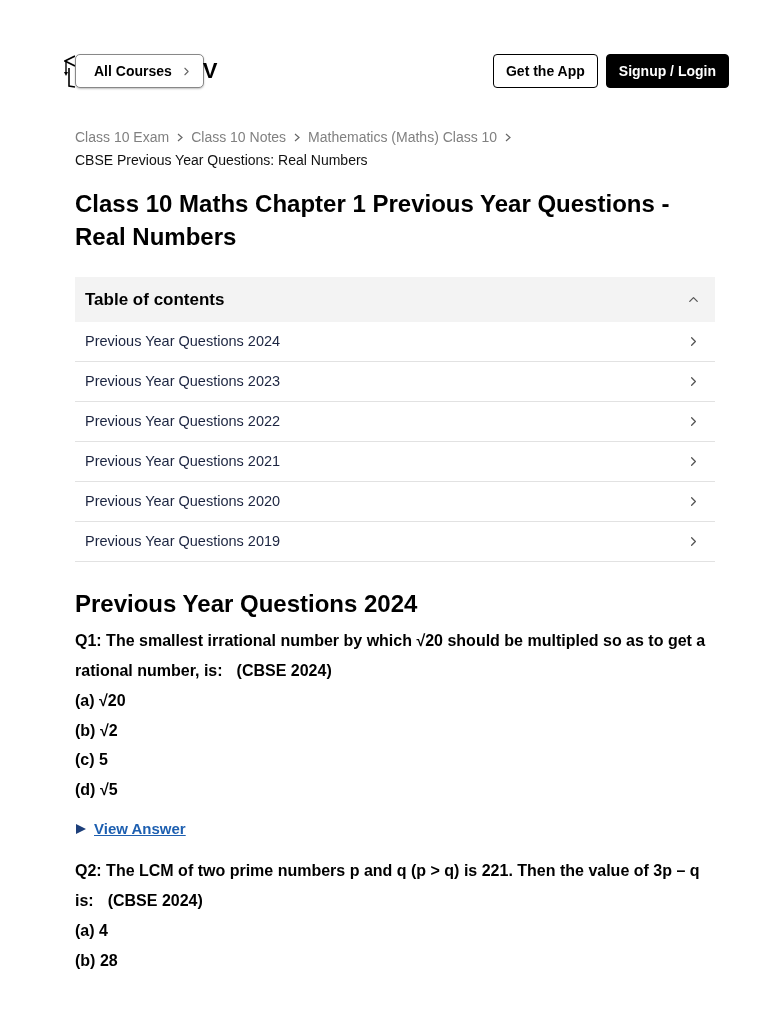 The width and height of the screenshot is (768, 1024). What do you see at coordinates (667, 71) in the screenshot?
I see `signup-login-button: Signup / Login` at bounding box center [667, 71].